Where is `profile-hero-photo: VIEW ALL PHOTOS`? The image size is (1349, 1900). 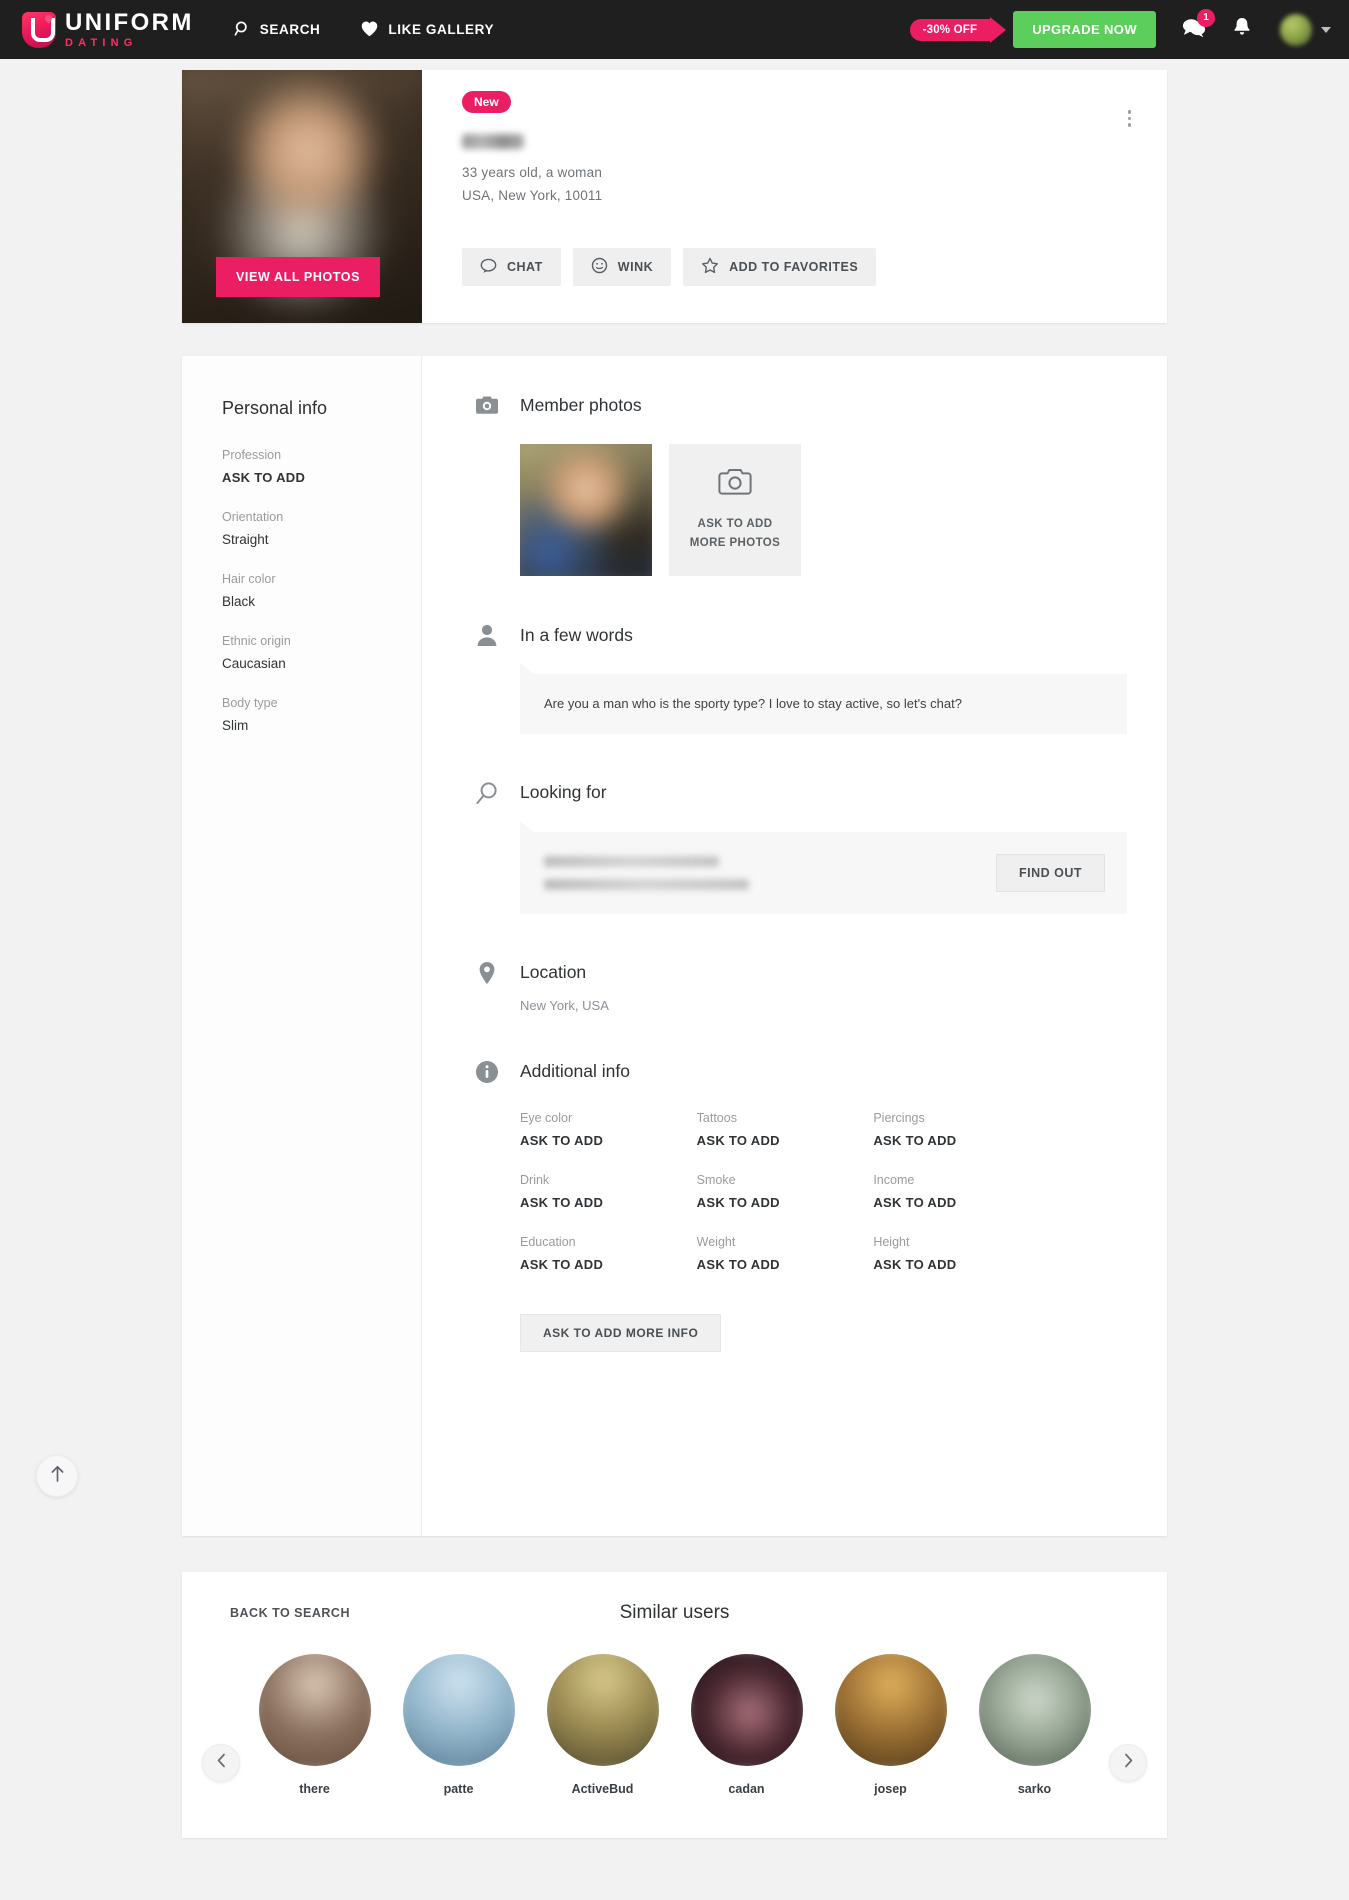 profile-hero-photo: VIEW ALL PHOTOS is located at coordinates (302, 196).